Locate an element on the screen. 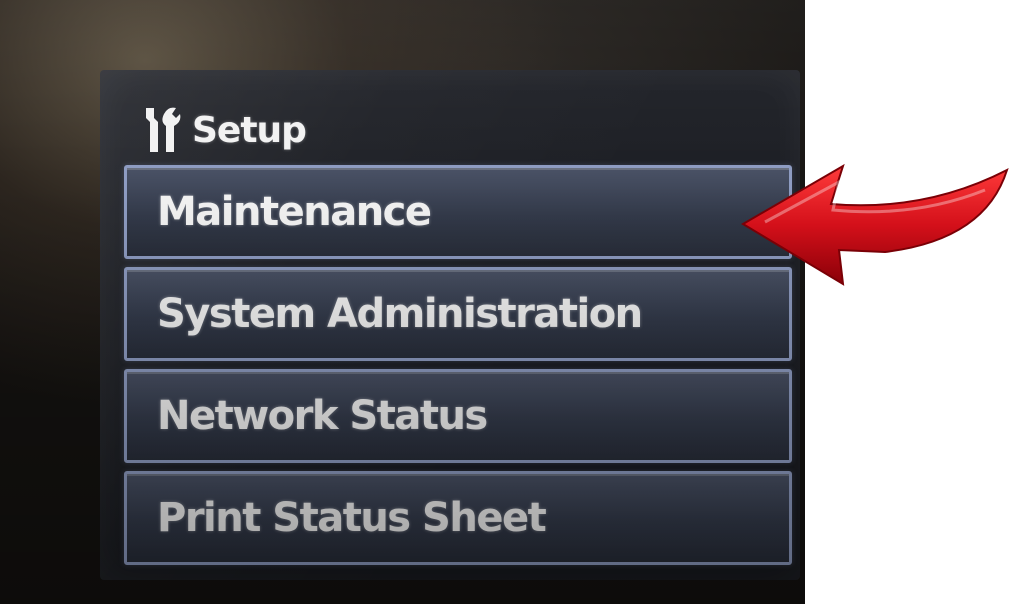 Image resolution: width=1011 pixels, height=604 pixels. menu-item-label: Network Status is located at coordinates (322, 416).